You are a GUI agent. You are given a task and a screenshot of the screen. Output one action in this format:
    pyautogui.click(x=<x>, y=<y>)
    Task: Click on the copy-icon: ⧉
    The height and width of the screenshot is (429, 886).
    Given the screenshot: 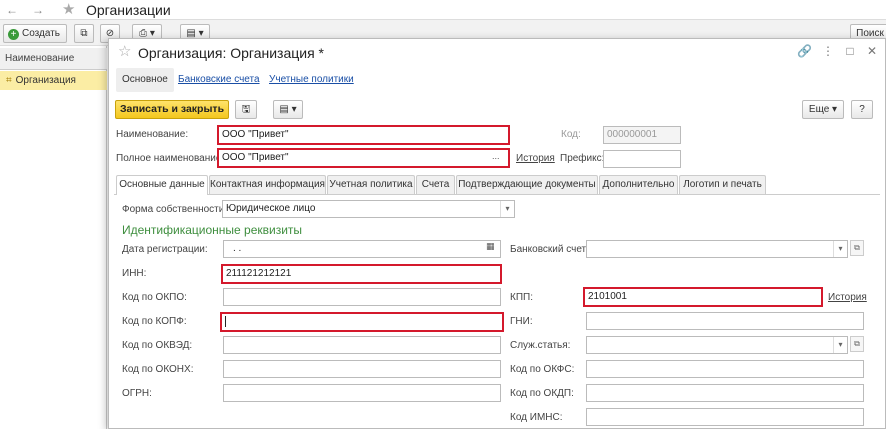 What is the action you would take?
    pyautogui.click(x=84, y=33)
    